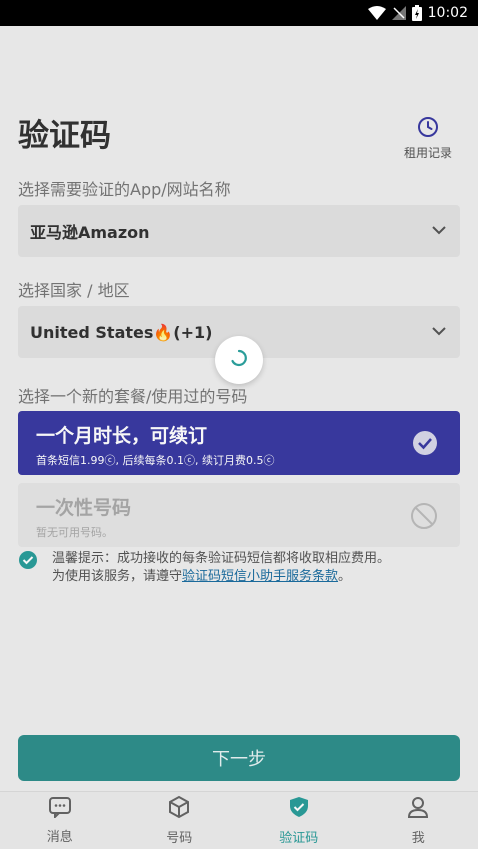  What do you see at coordinates (376, 13) in the screenshot?
I see `wifi-icon` at bounding box center [376, 13].